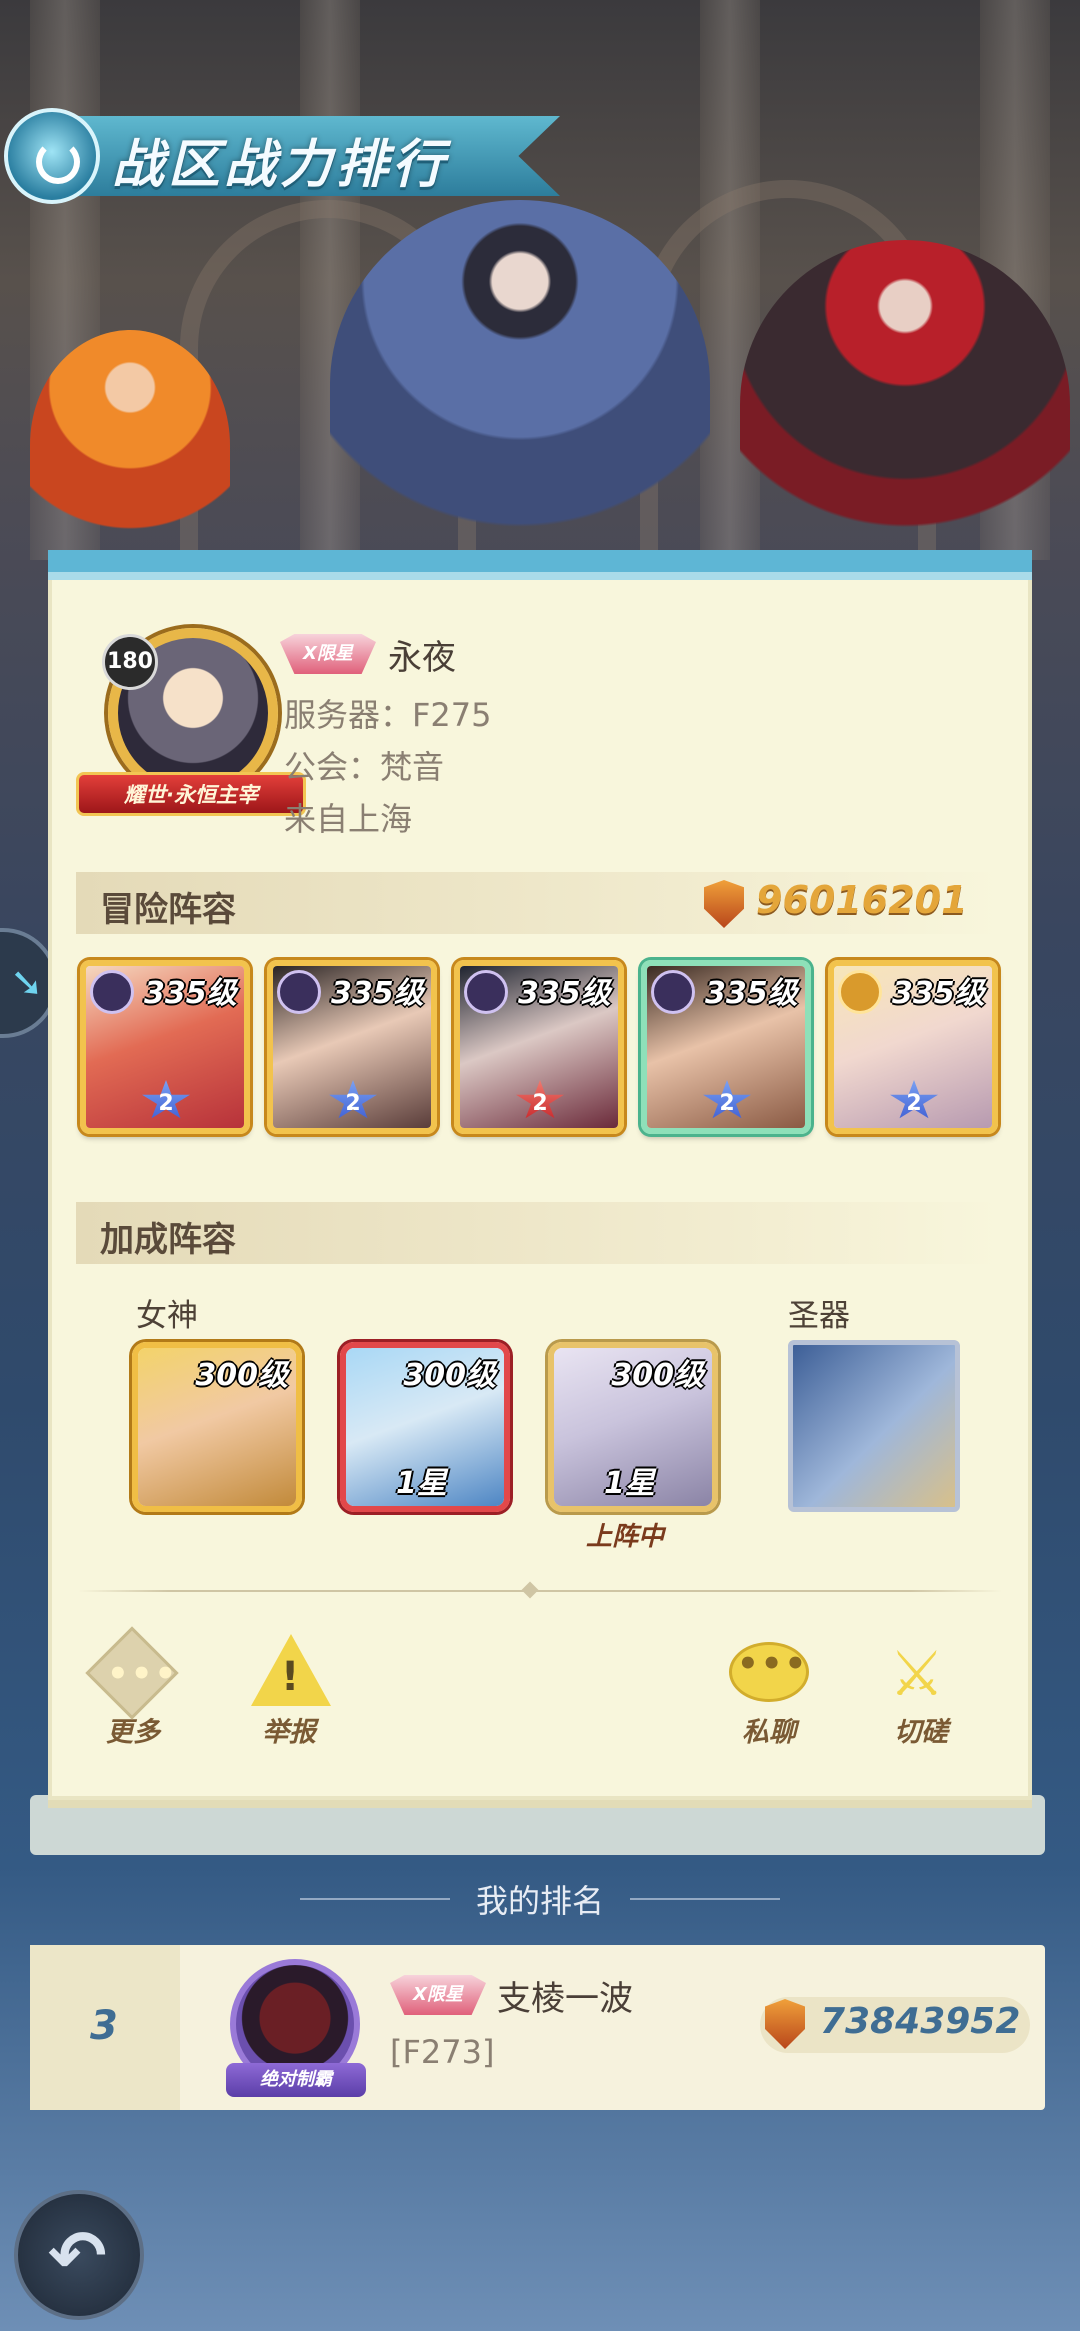 The image size is (1080, 2331). I want to click on divider, so click(540, 1591).